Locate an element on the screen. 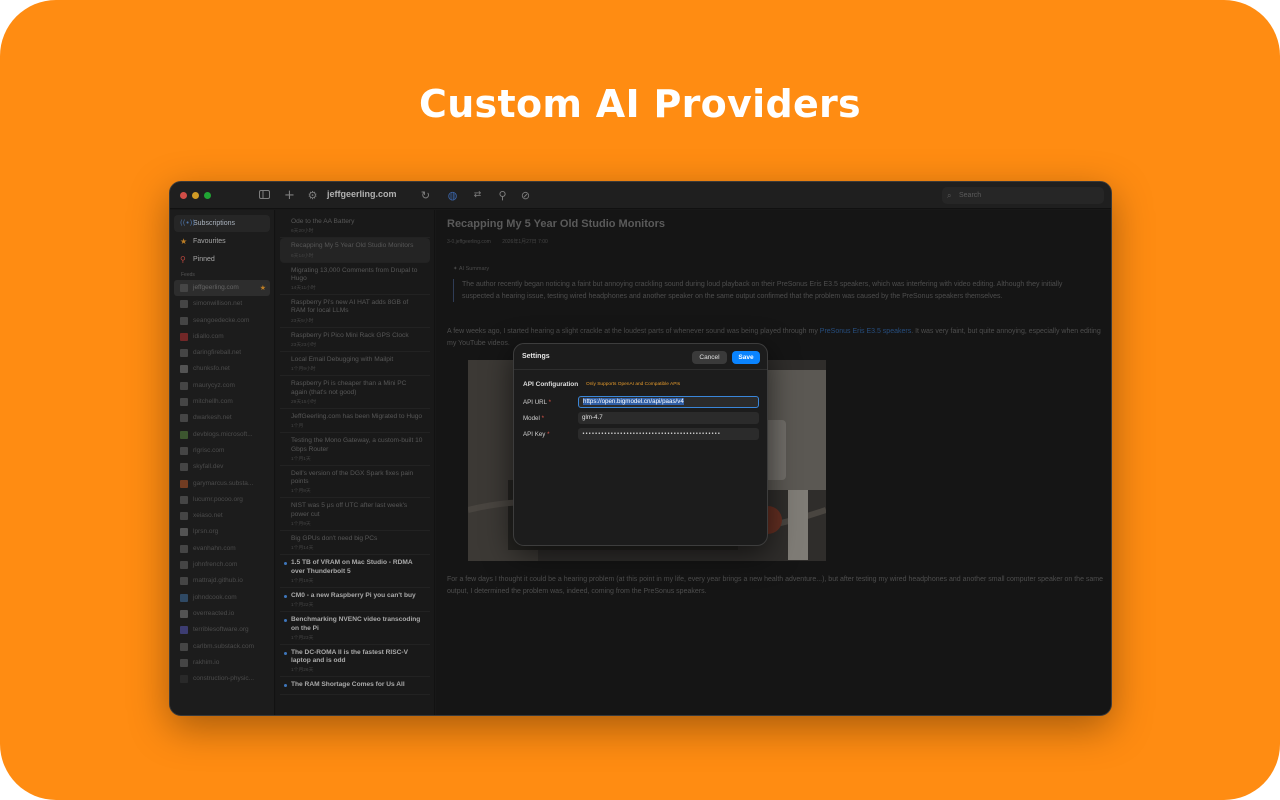 The width and height of the screenshot is (1280, 800). model-label-text: Model is located at coordinates (531, 418).